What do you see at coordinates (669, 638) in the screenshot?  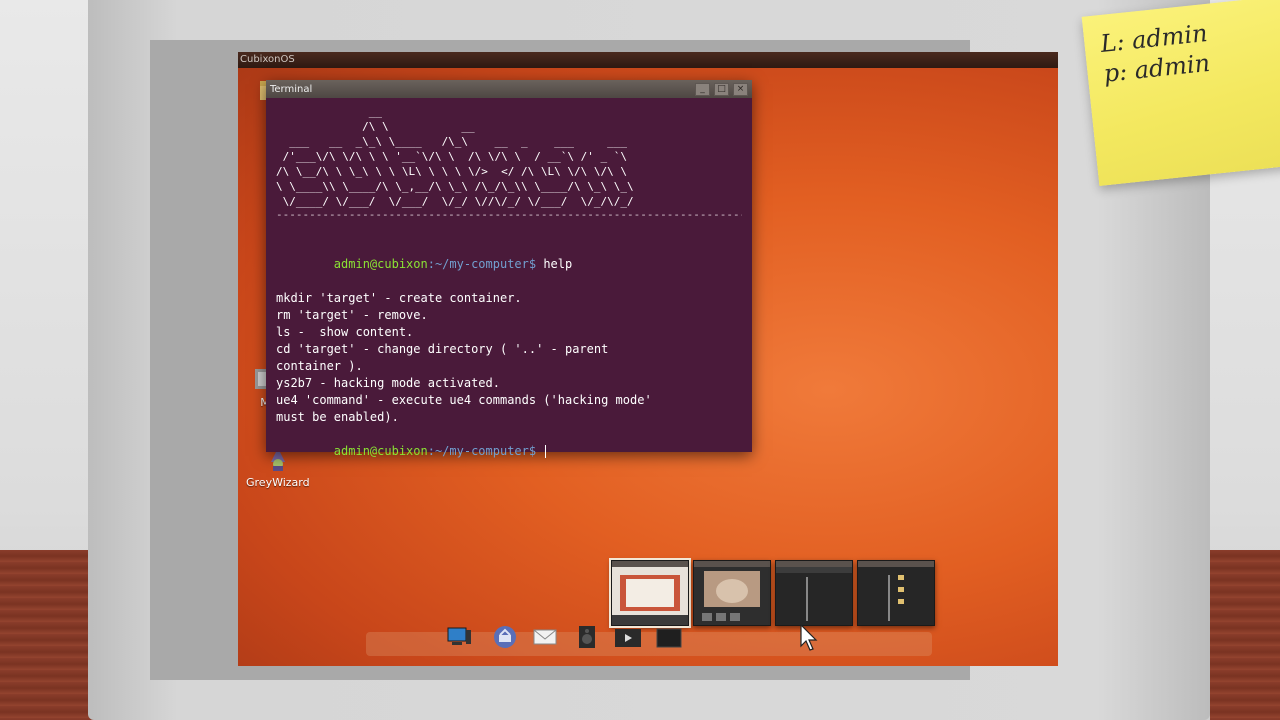 I see `terminal-app-icon` at bounding box center [669, 638].